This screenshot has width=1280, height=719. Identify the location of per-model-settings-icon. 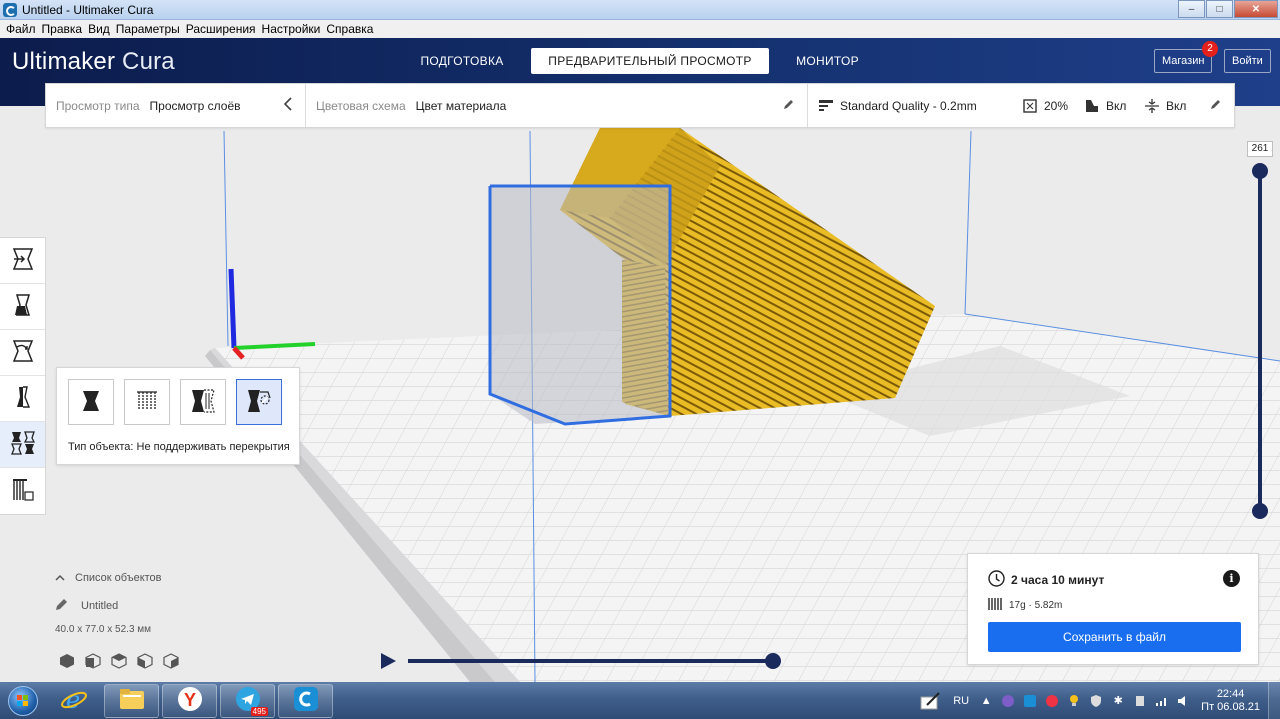
(23, 444).